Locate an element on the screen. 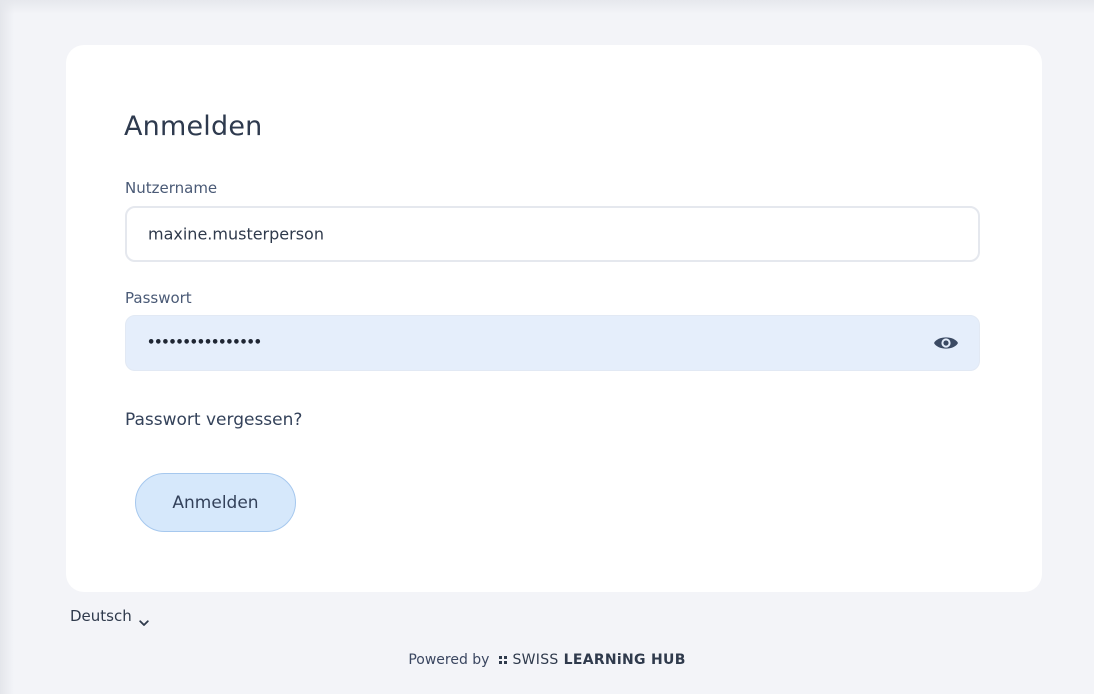  login-button: Anmelden is located at coordinates (215, 502).